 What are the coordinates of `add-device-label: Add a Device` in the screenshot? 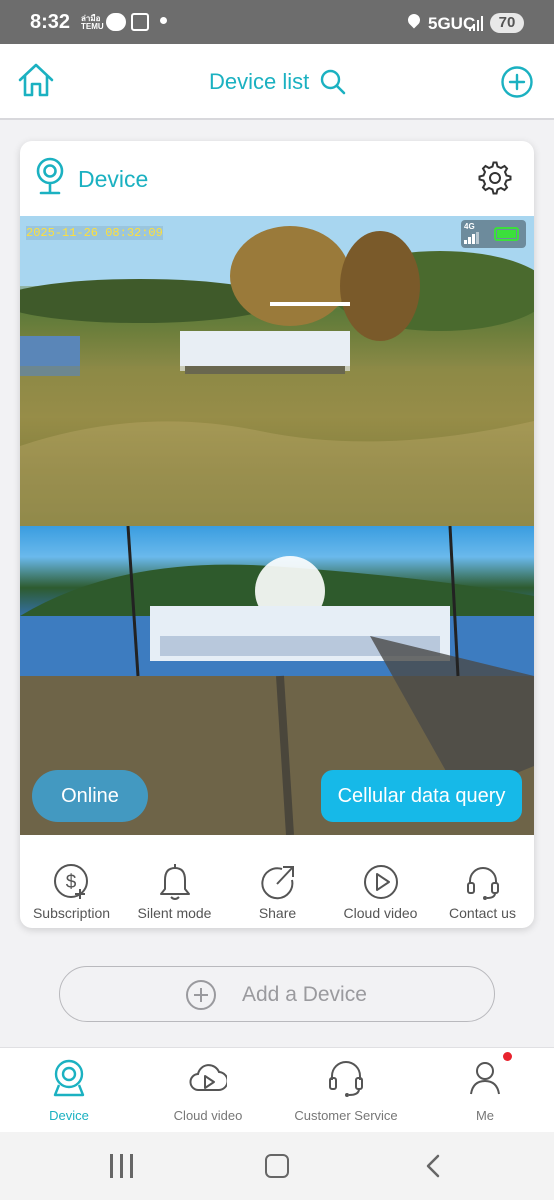 It's located at (304, 994).